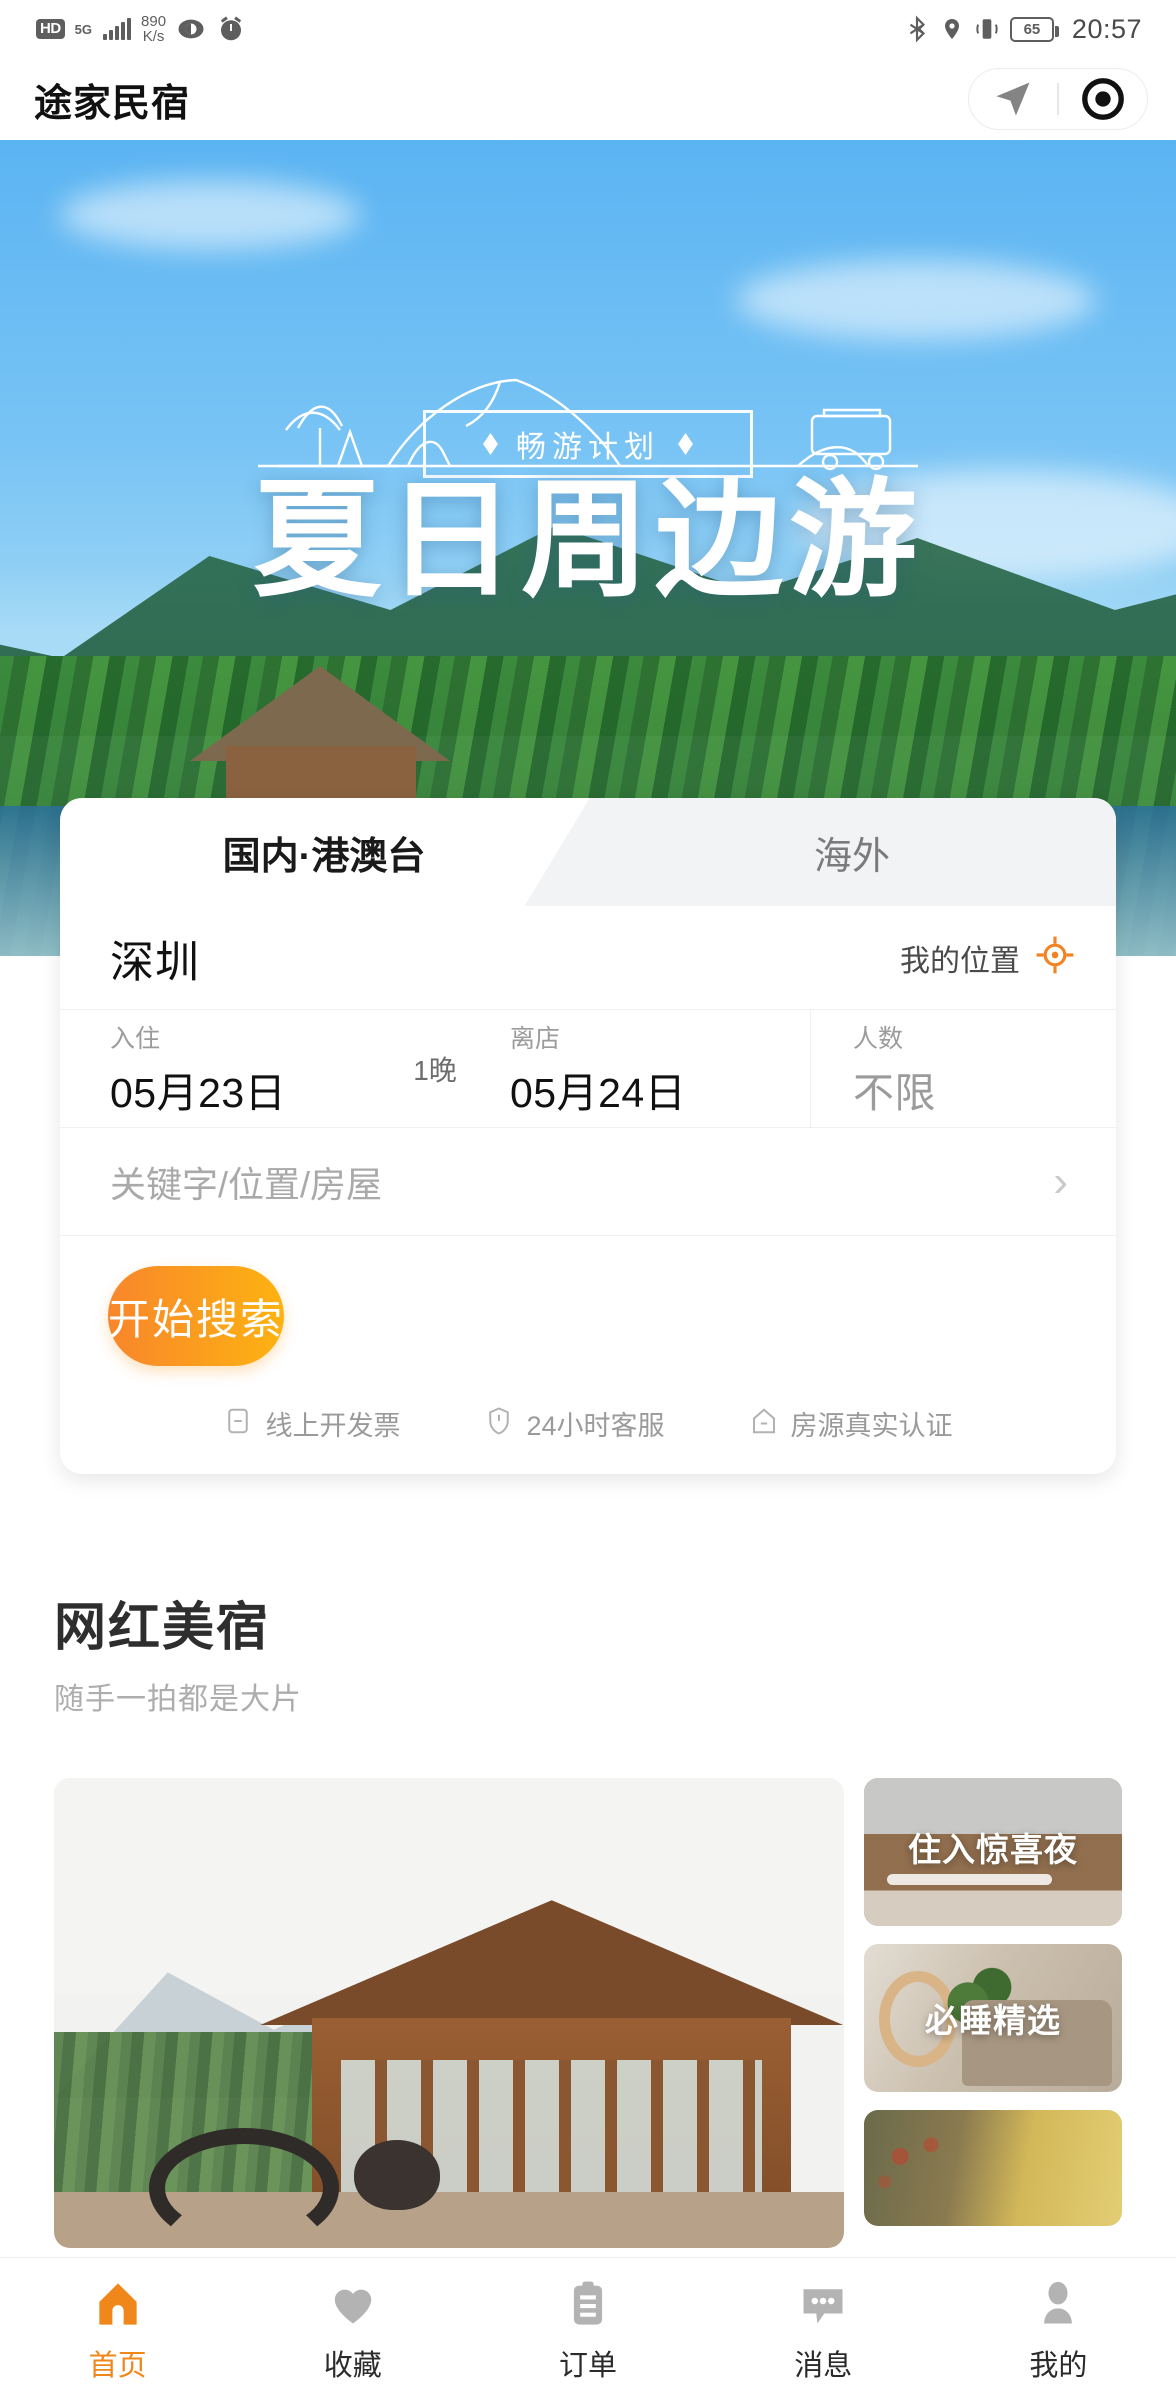  I want to click on message-icon, so click(823, 2304).